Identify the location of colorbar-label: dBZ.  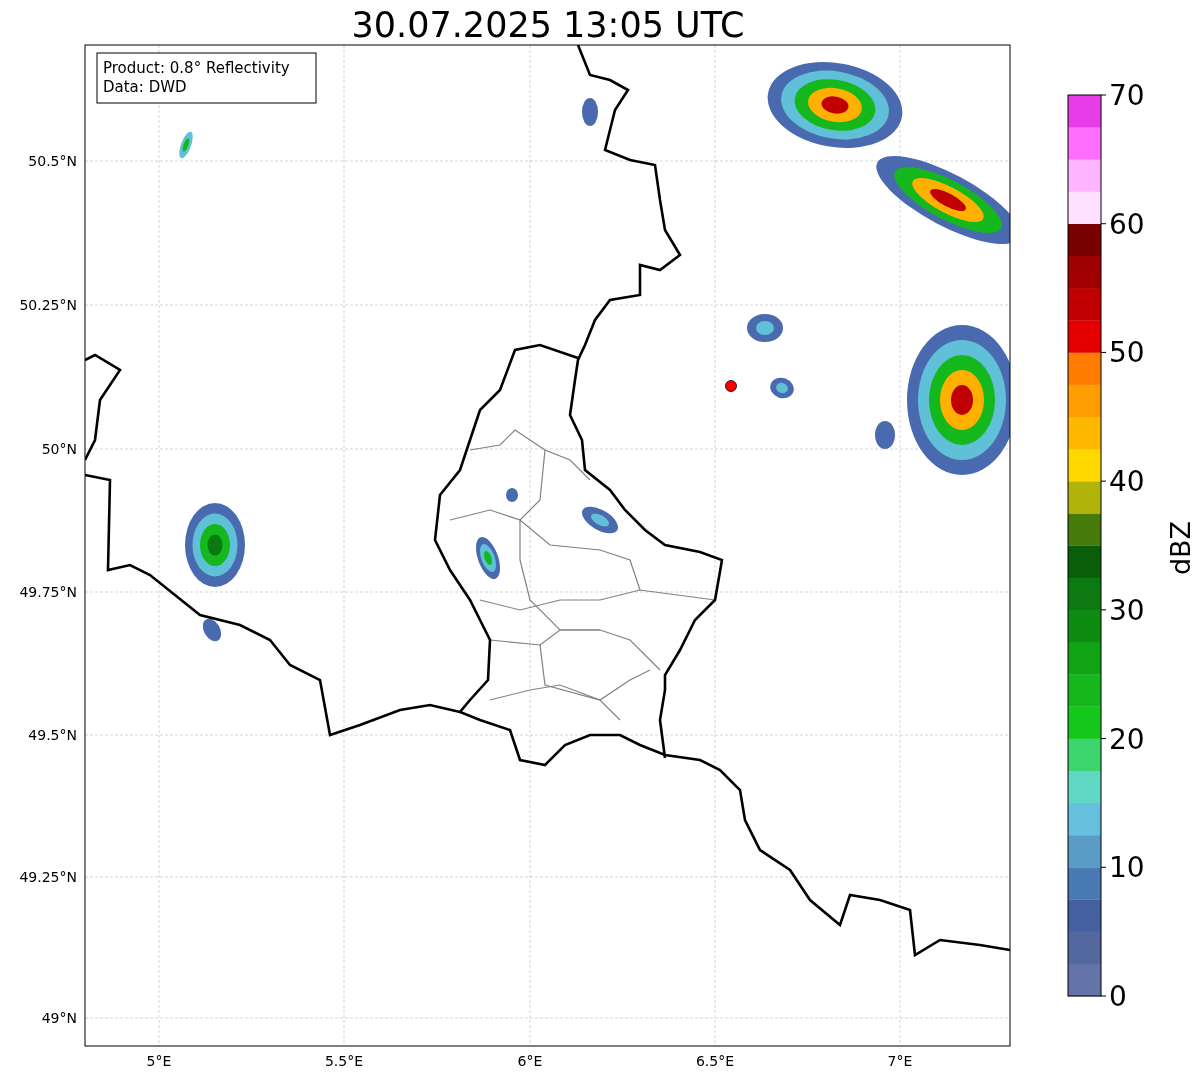
(1180, 548).